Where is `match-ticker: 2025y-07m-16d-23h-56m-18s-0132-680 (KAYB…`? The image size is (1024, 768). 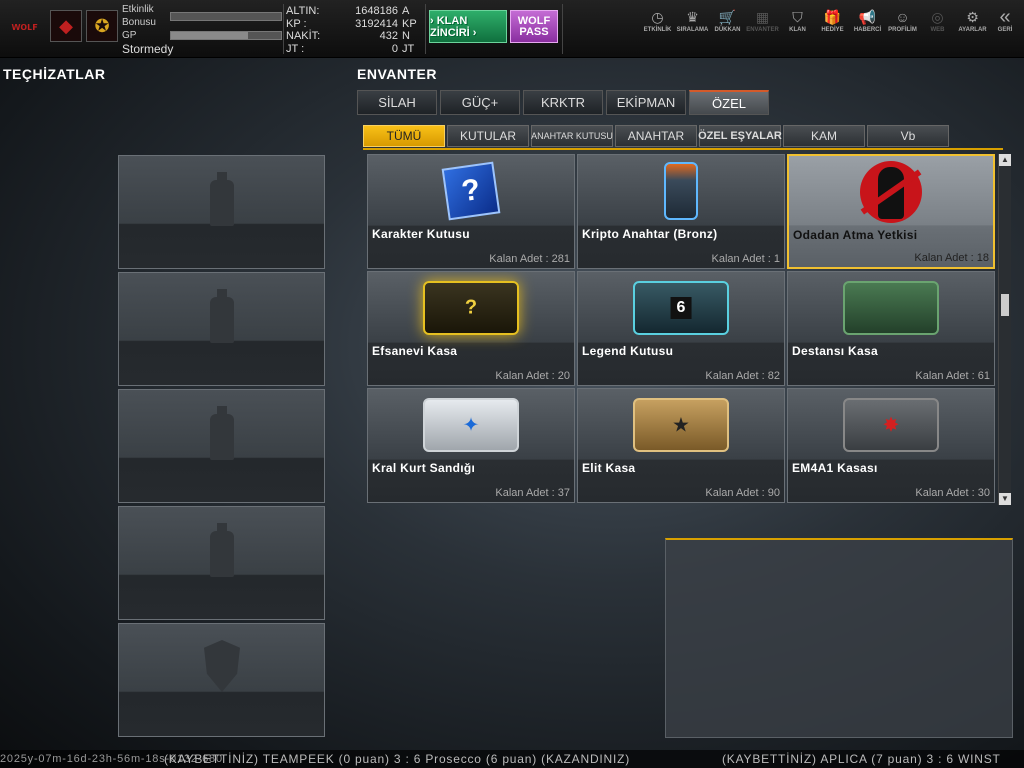
match-ticker: 2025y-07m-16d-23h-56m-18s-0132-680 (KAYB… is located at coordinates (512, 759).